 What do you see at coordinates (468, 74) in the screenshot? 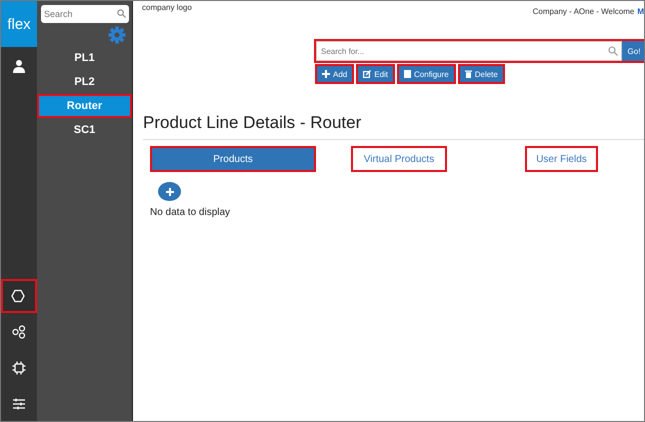
I see `trash-icon` at bounding box center [468, 74].